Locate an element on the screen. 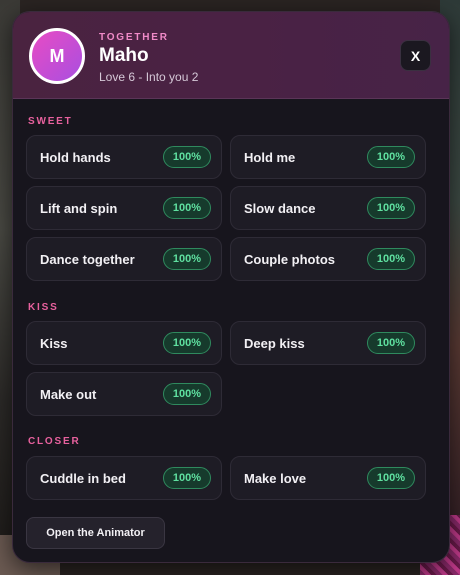  action-couple-photos: Couple photos 100% is located at coordinates (328, 259).